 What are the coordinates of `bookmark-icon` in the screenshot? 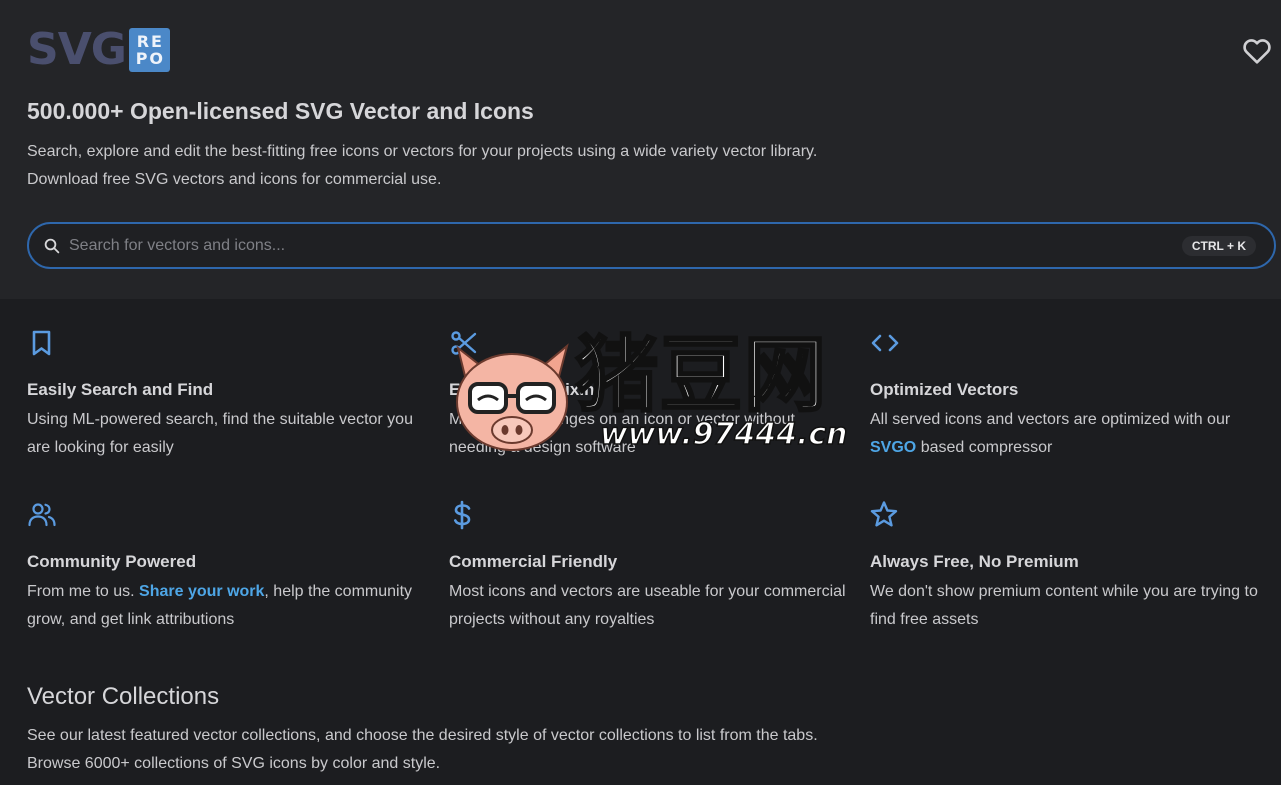 It's located at (41, 343).